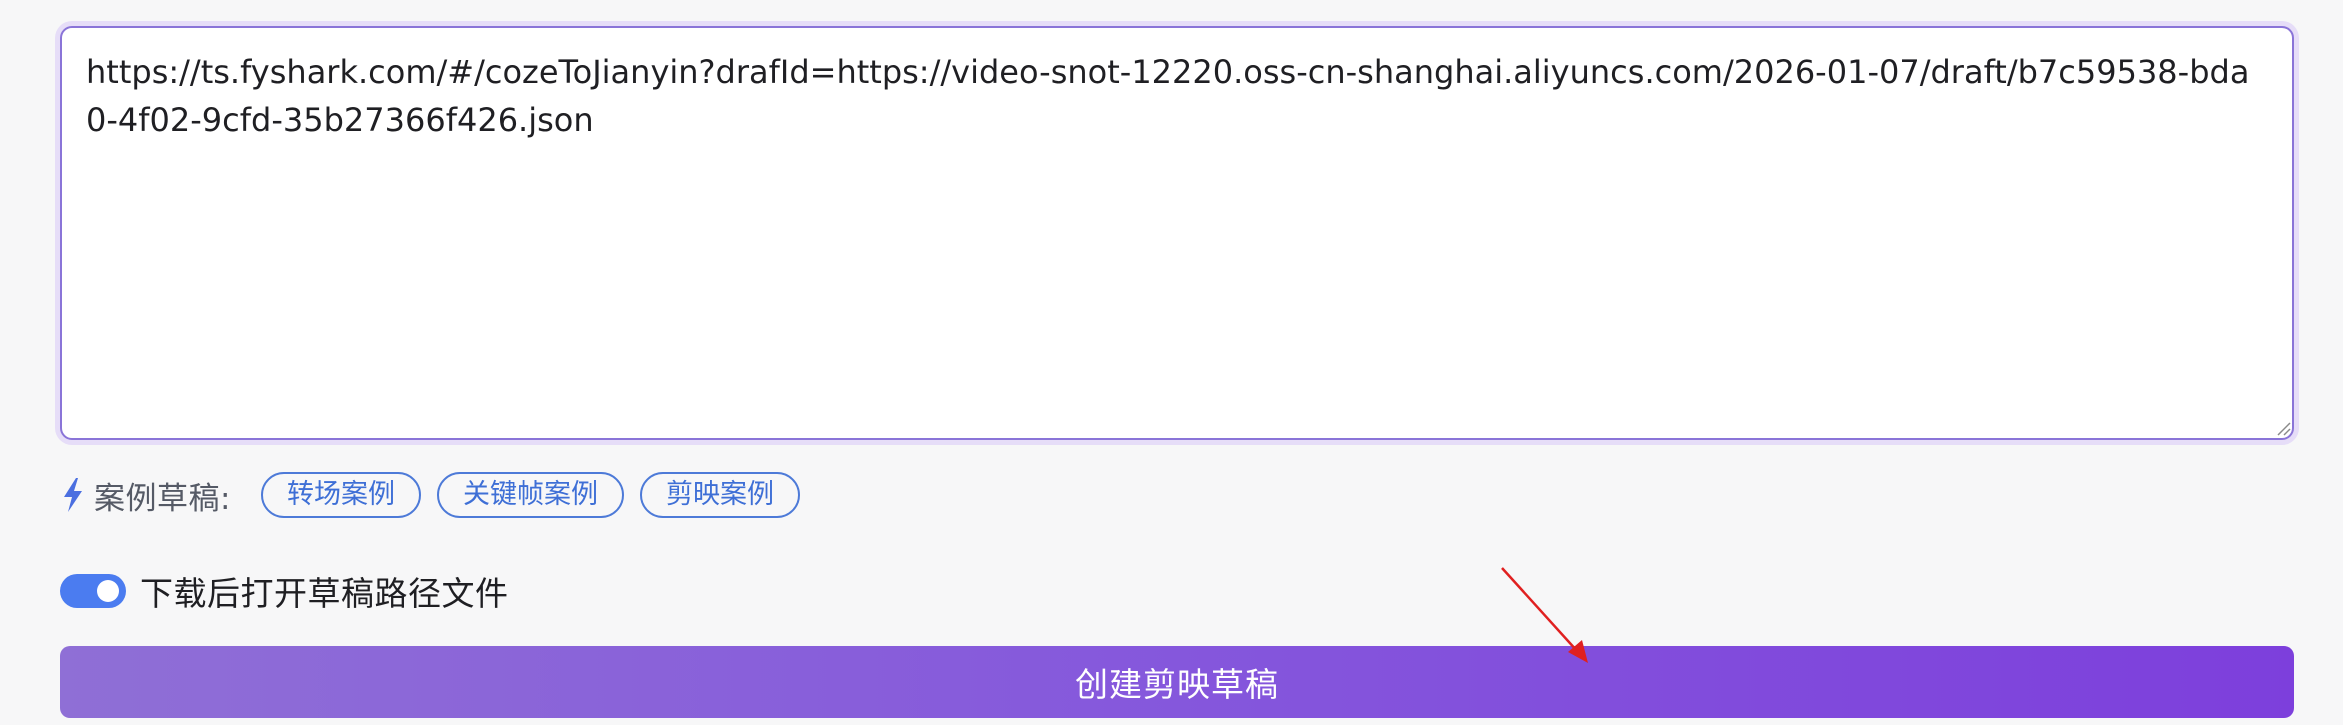  What do you see at coordinates (93, 591) in the screenshot?
I see `open-after-download-toggle` at bounding box center [93, 591].